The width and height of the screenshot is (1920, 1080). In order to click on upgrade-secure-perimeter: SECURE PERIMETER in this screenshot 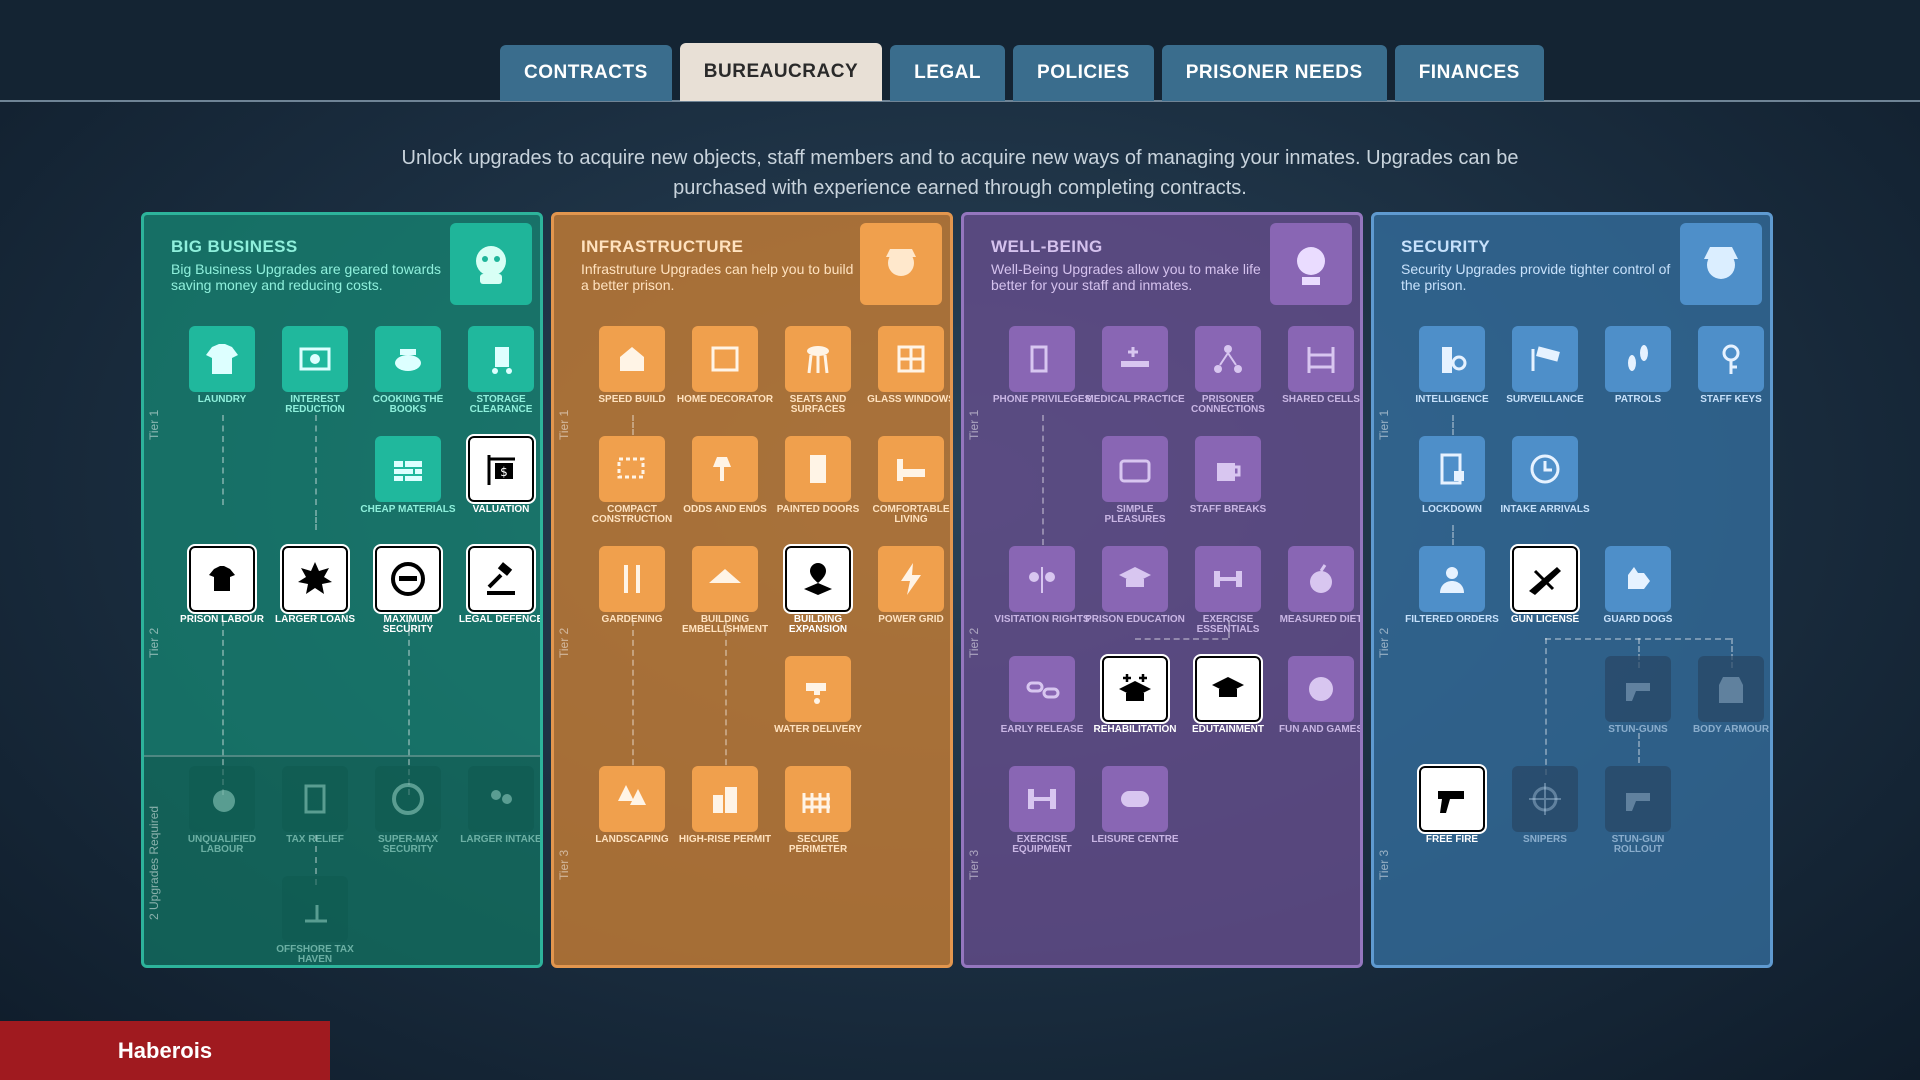, I will do `click(818, 810)`.